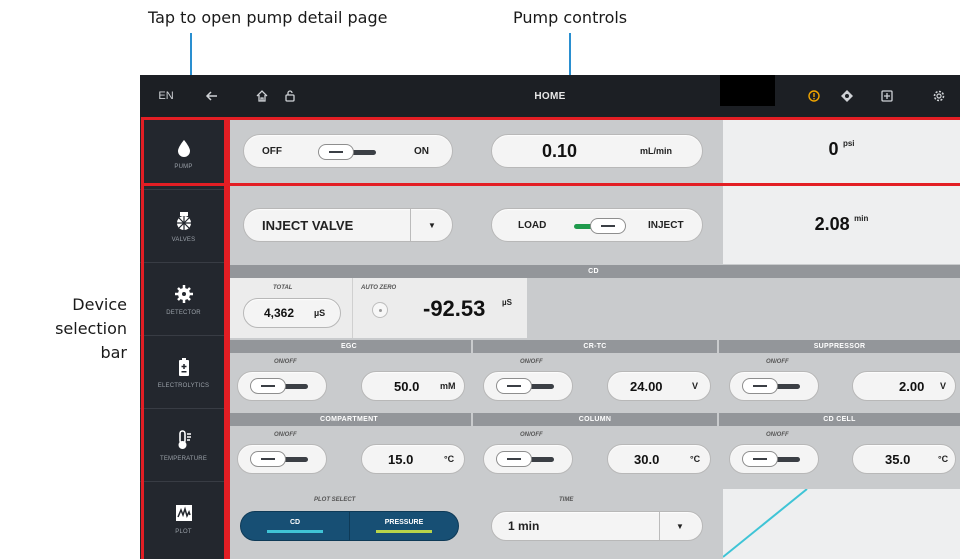  What do you see at coordinates (349, 346) in the screenshot?
I see `egc-header: EGC` at bounding box center [349, 346].